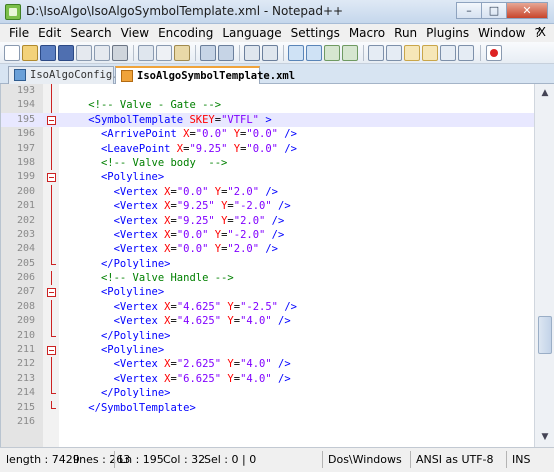 This screenshot has width=554, height=472. What do you see at coordinates (545, 335) in the screenshot?
I see `scroll-thumb` at bounding box center [545, 335].